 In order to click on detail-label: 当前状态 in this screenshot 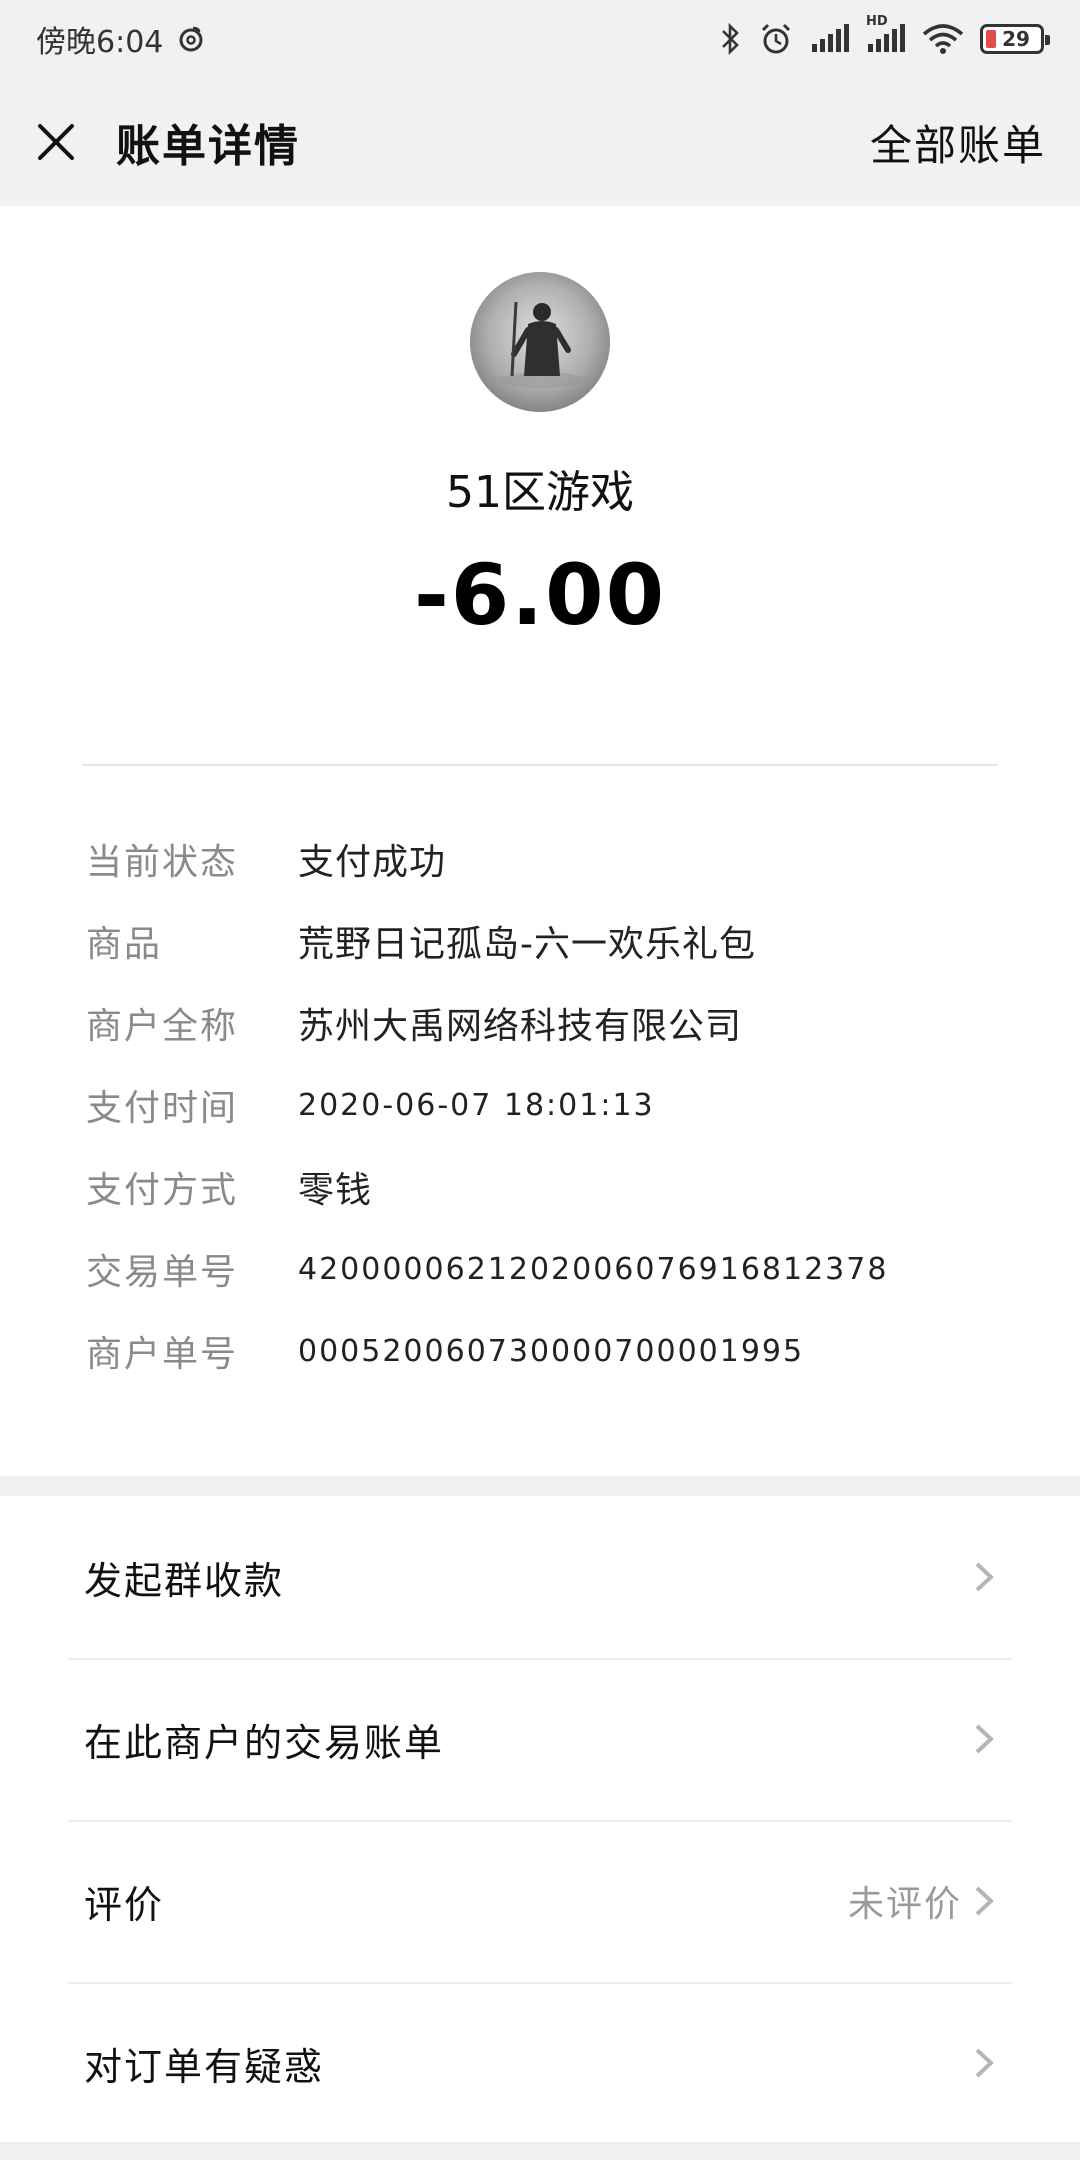, I will do `click(162, 862)`.